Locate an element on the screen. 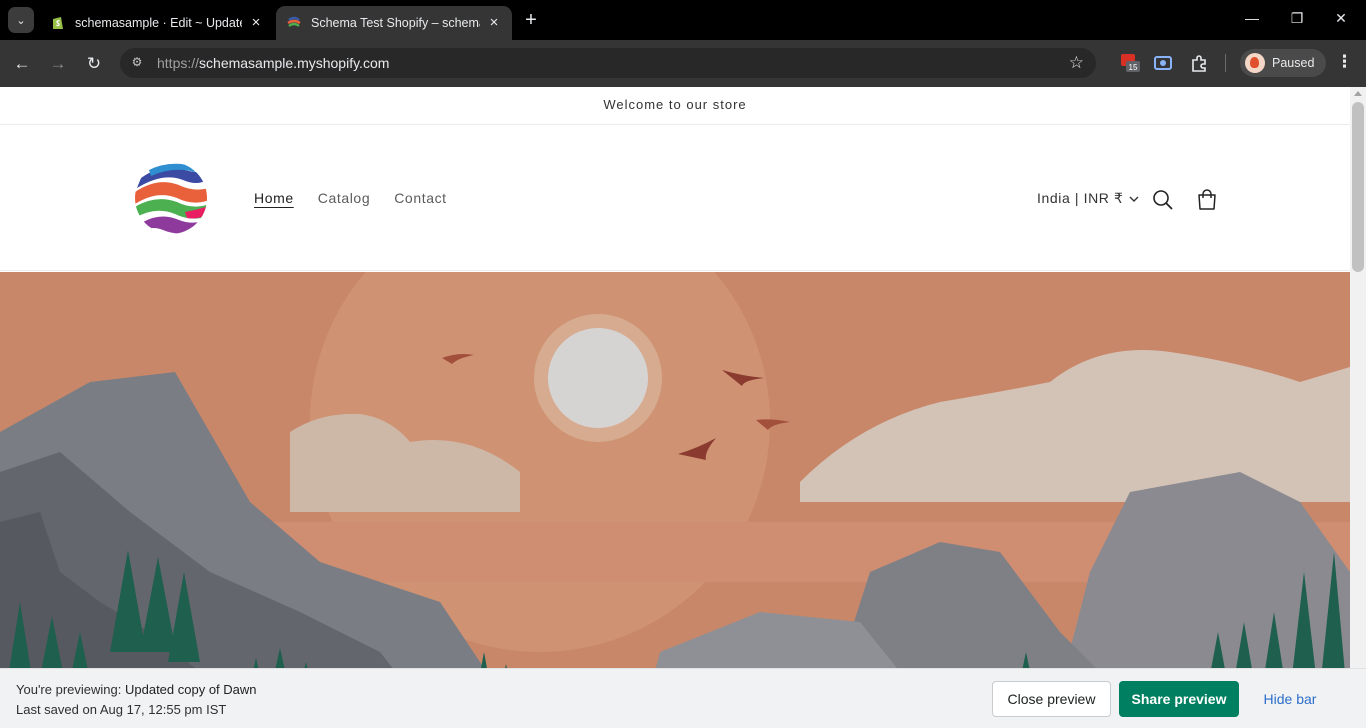 The width and height of the screenshot is (1366, 728). address-bar: ⚙ https://schemasample.myshopify.com ☆ is located at coordinates (608, 63).